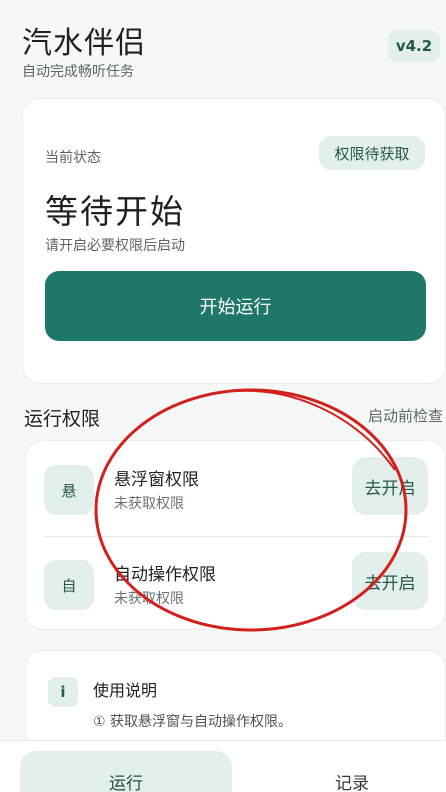 The image size is (446, 792). What do you see at coordinates (126, 771) in the screenshot?
I see `tab-run: 运行` at bounding box center [126, 771].